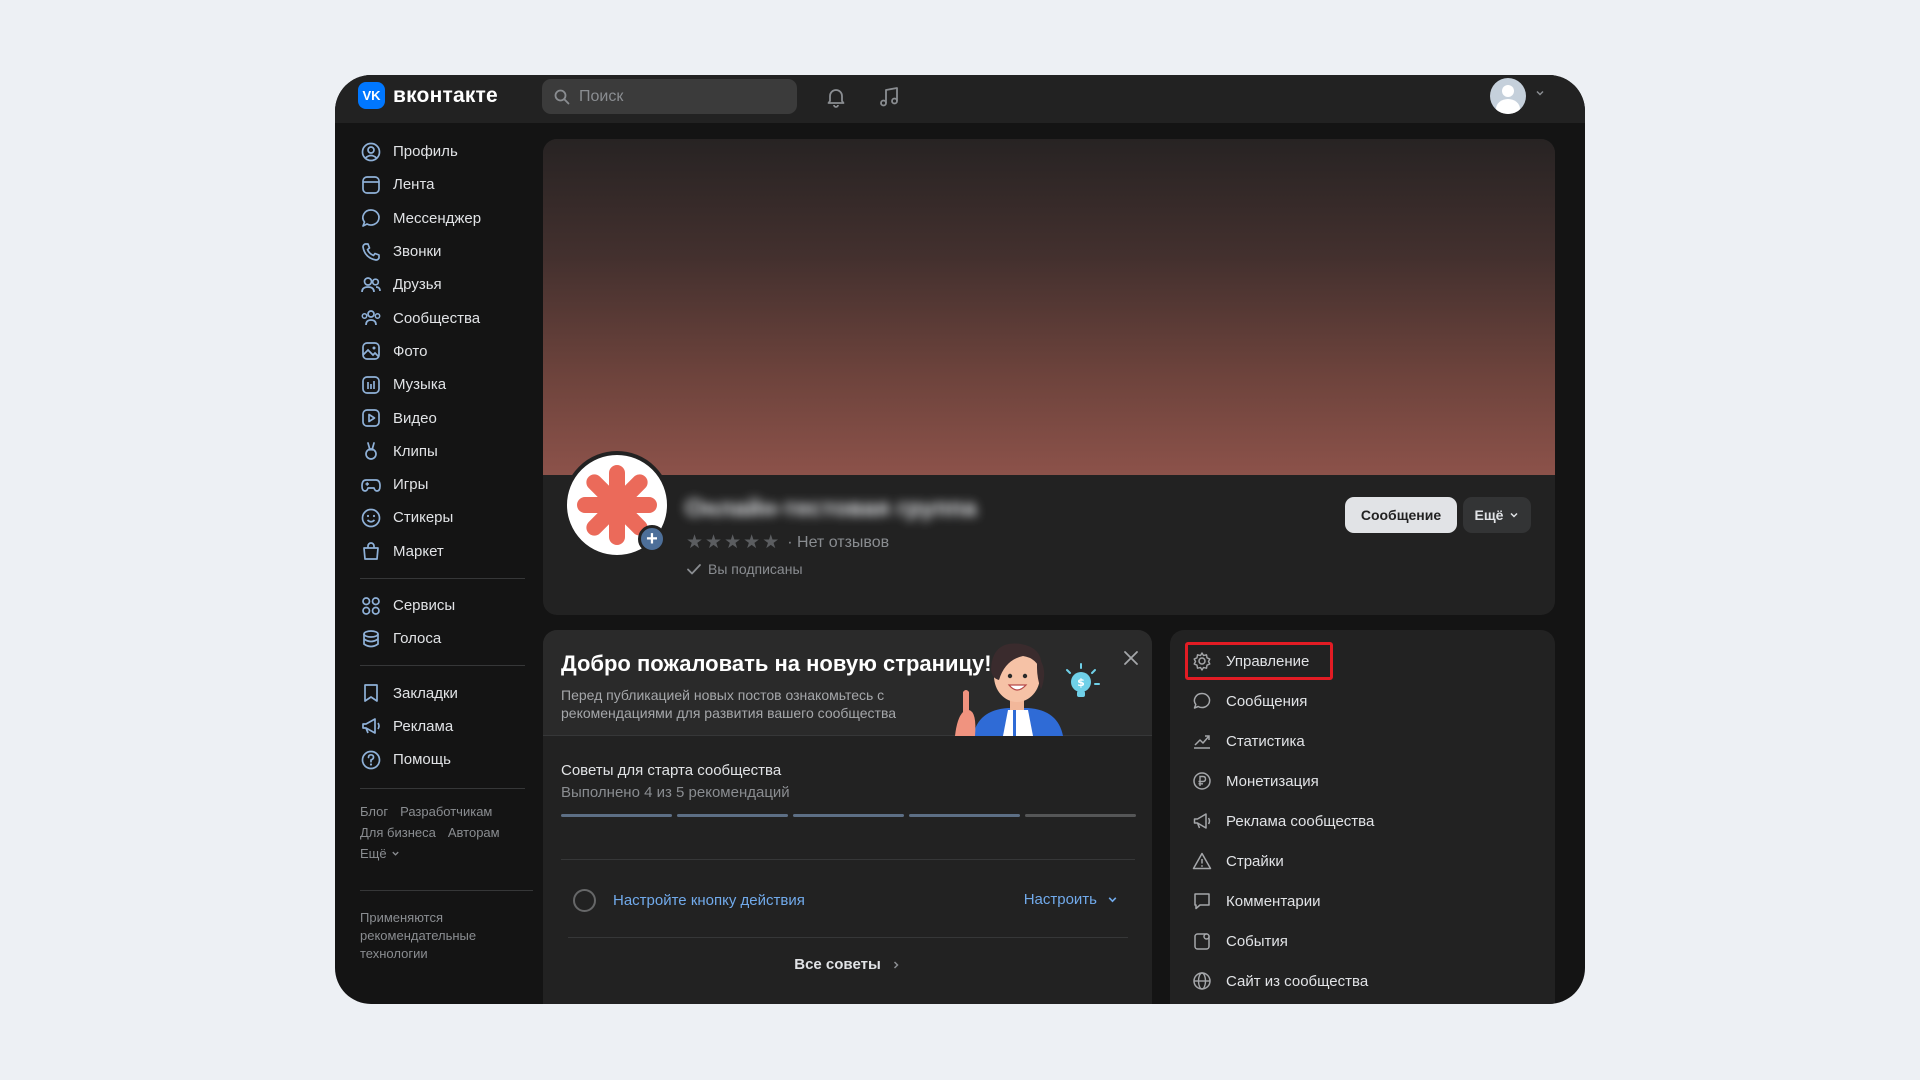 This screenshot has height=1080, width=1920. I want to click on search-icon, so click(562, 96).